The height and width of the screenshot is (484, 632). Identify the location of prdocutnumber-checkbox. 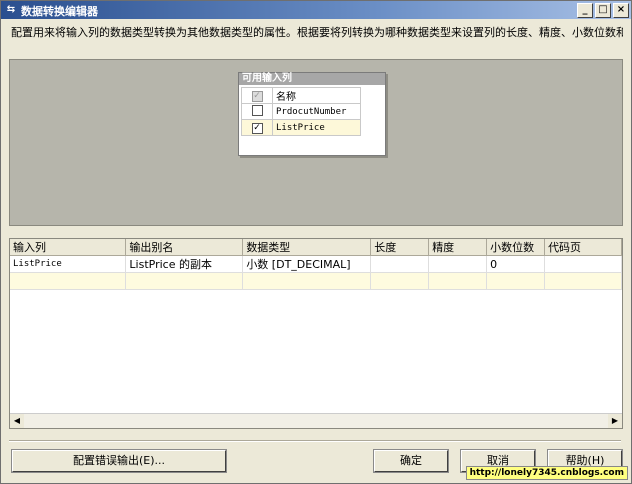
(257, 110).